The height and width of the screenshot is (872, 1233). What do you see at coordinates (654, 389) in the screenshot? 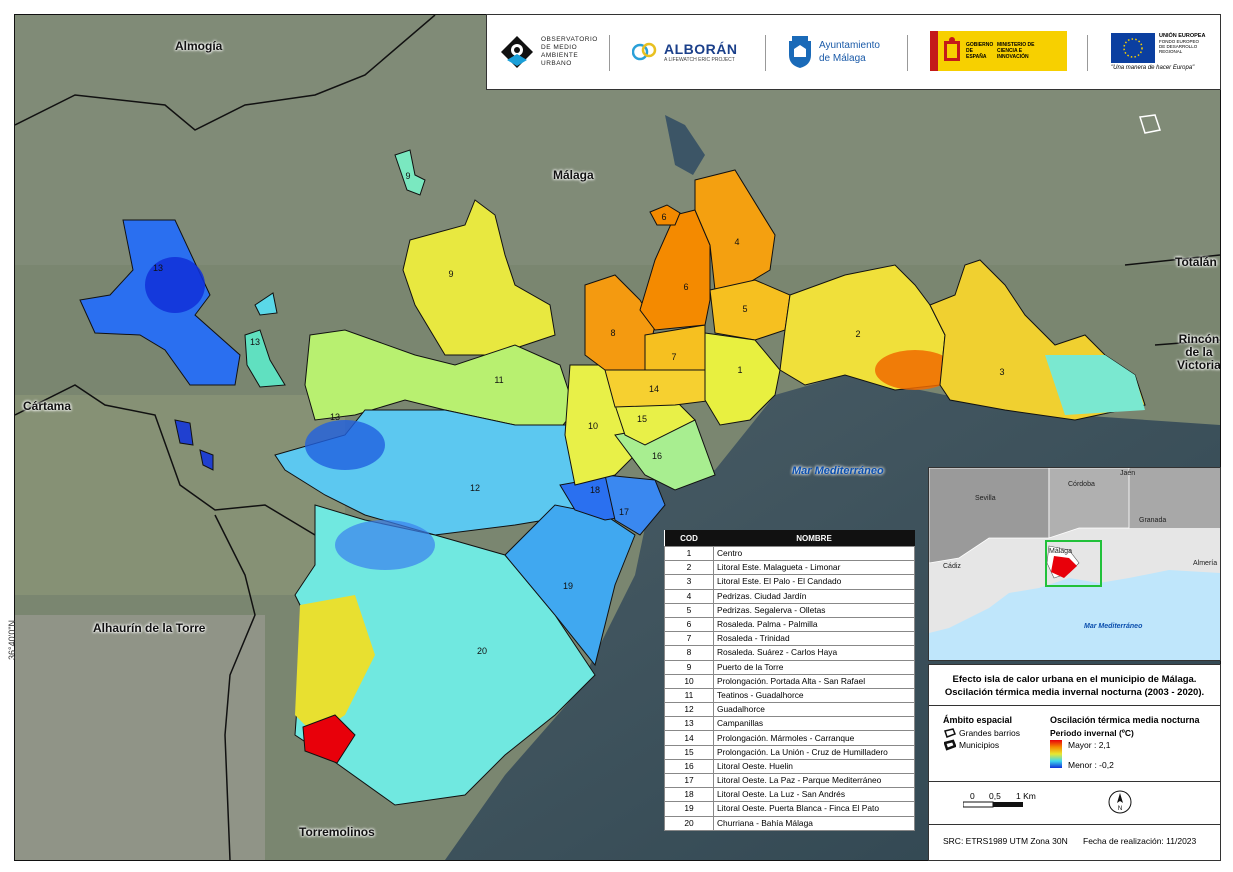
I see `zone-label: 14` at bounding box center [654, 389].